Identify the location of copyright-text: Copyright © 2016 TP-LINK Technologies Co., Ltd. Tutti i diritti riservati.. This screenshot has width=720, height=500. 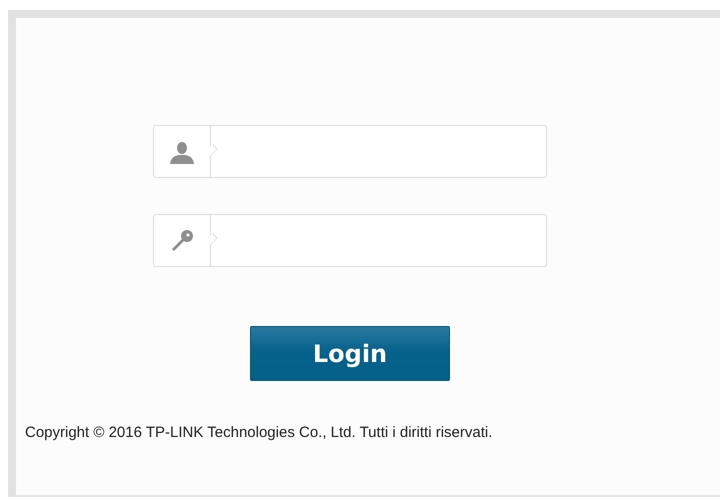
(258, 432).